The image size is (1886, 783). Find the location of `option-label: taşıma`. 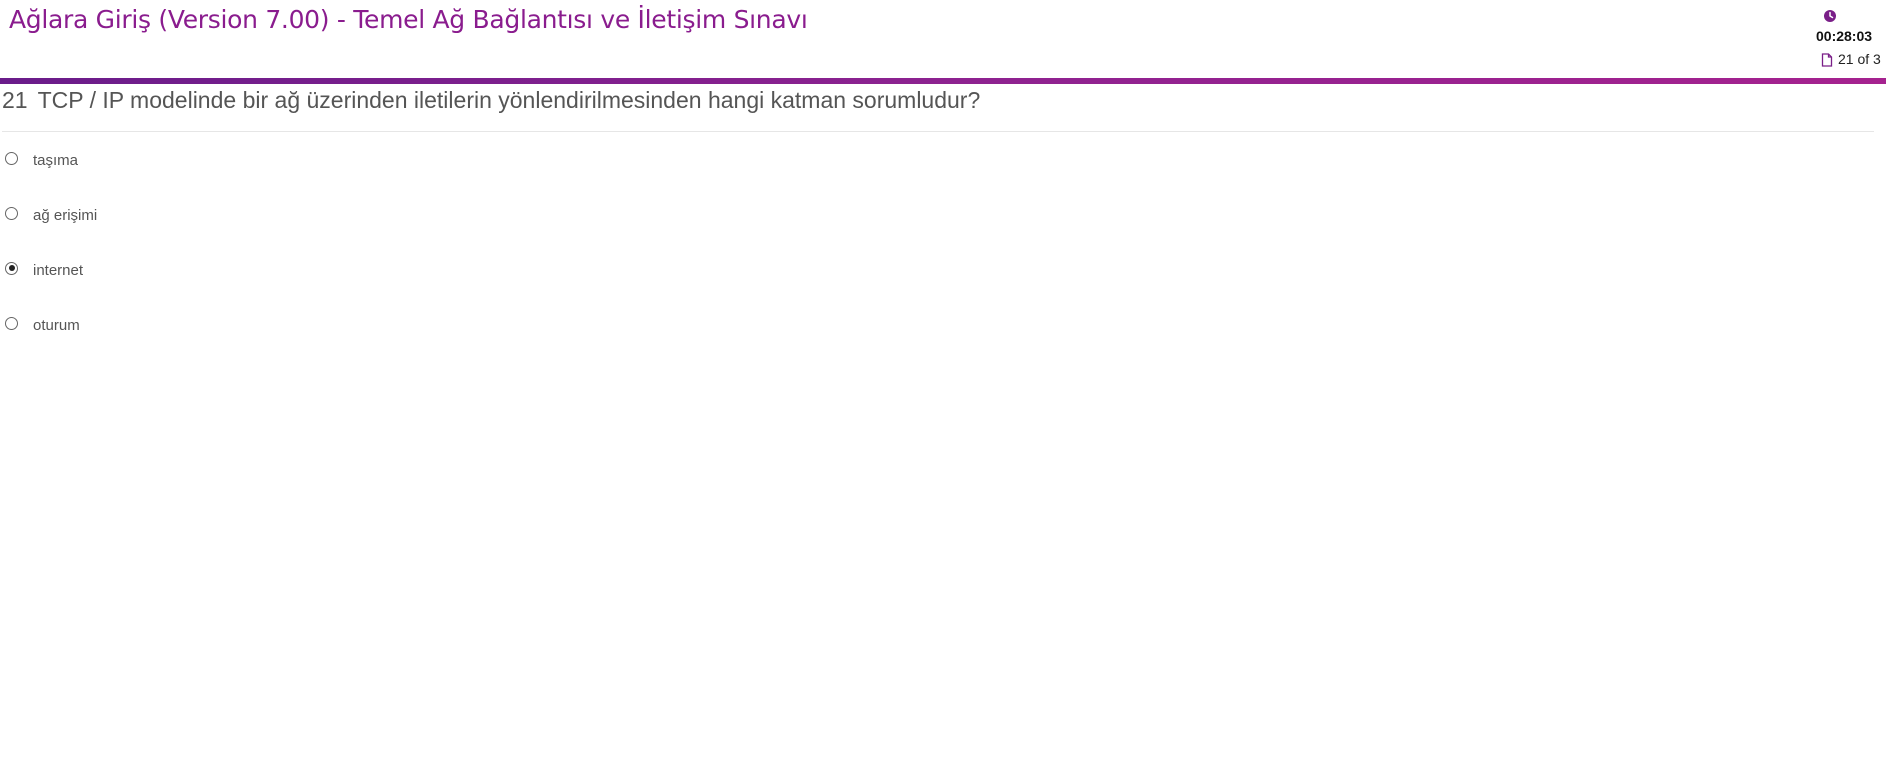

option-label: taşıma is located at coordinates (55, 160).